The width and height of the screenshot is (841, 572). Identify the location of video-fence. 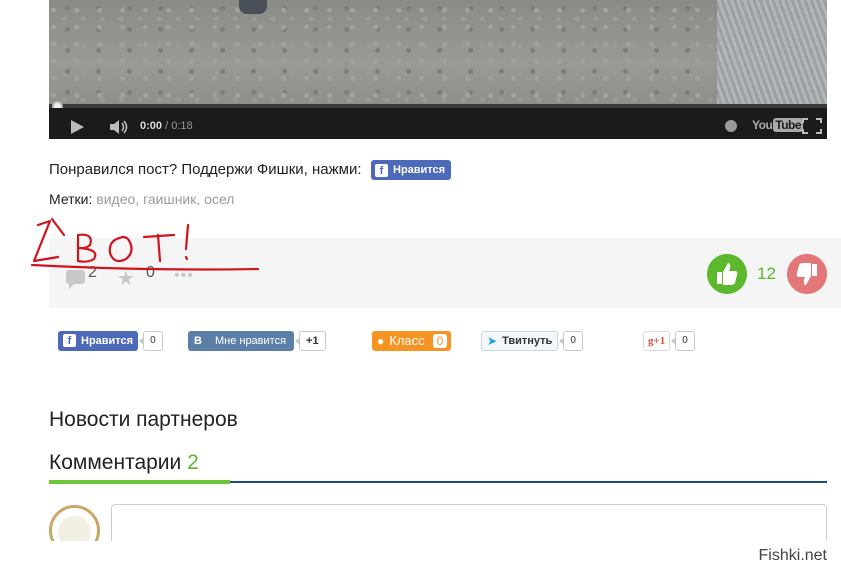
(772, 52).